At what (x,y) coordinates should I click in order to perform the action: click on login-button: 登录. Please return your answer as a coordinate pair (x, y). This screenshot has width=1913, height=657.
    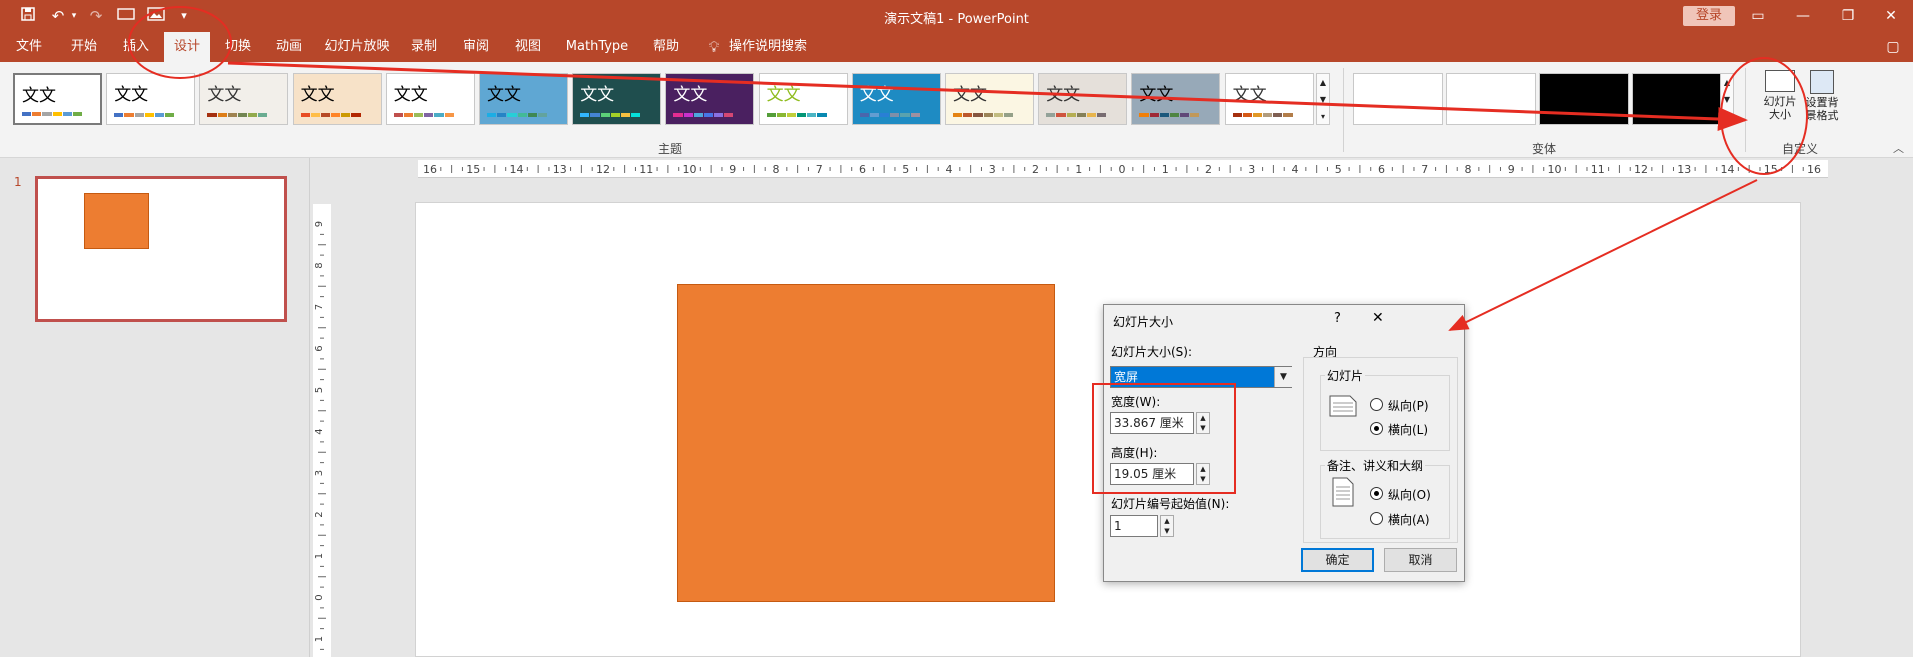
    Looking at the image, I should click on (1709, 16).